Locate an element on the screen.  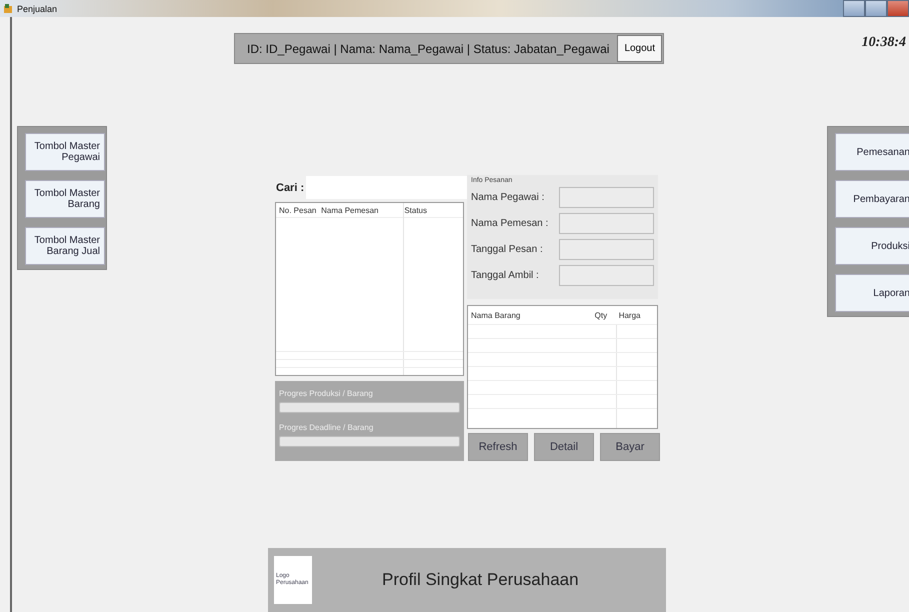
progress-label: Progres Deadline / Barang is located at coordinates (326, 427).